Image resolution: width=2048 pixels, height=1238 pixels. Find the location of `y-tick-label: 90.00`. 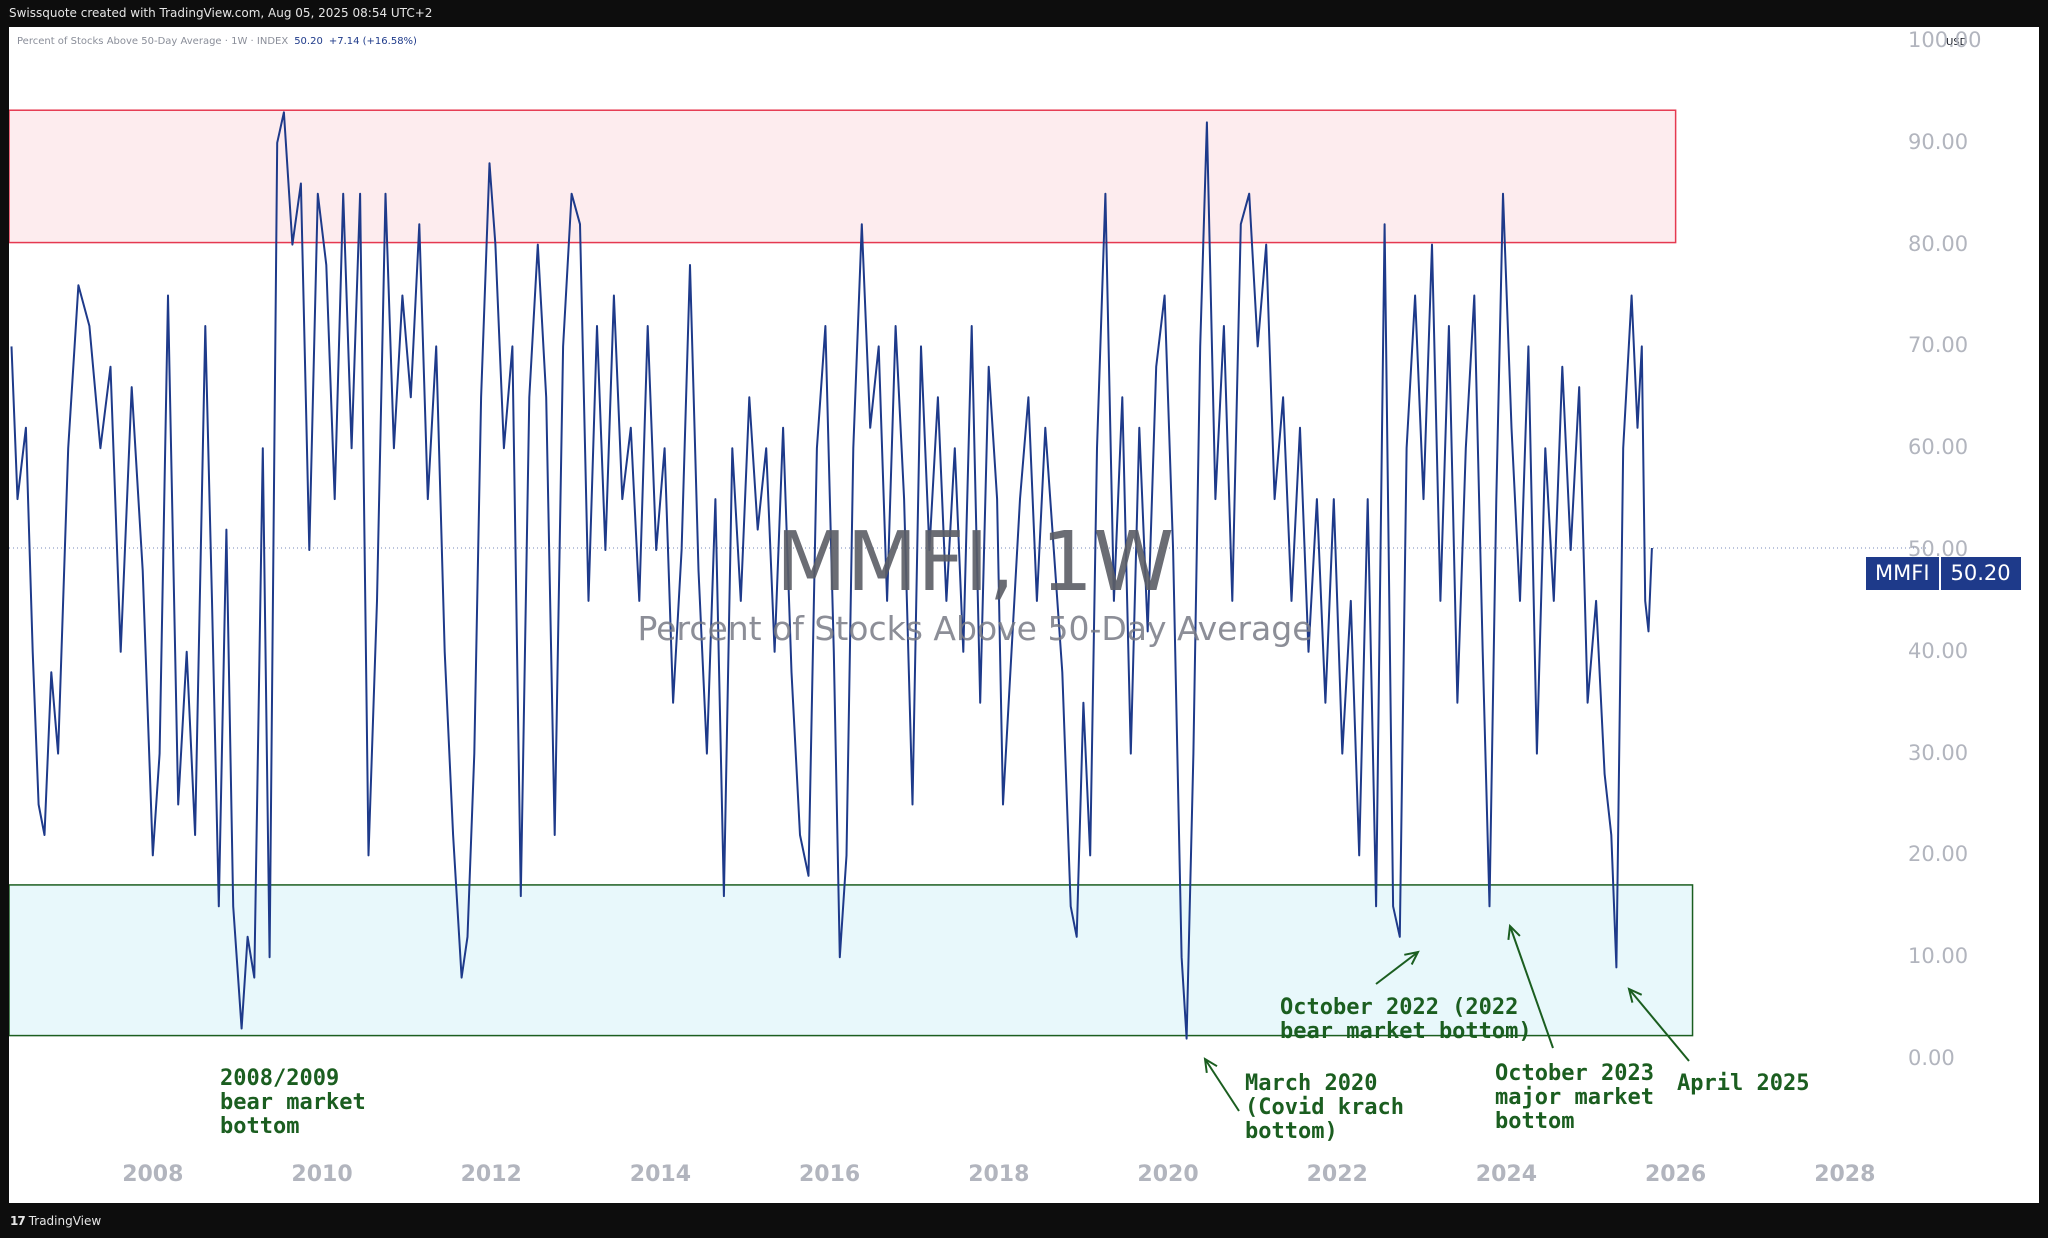

y-tick-label: 90.00 is located at coordinates (1938, 141).